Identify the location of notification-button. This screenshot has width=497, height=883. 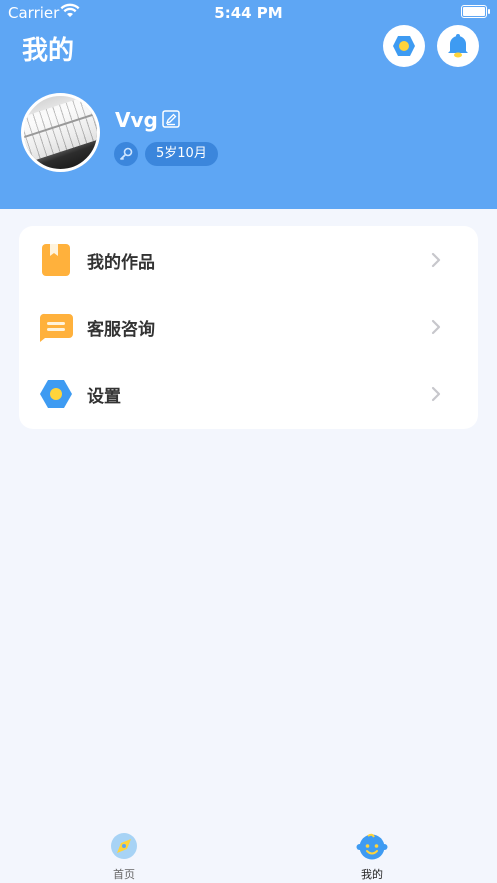
(458, 46).